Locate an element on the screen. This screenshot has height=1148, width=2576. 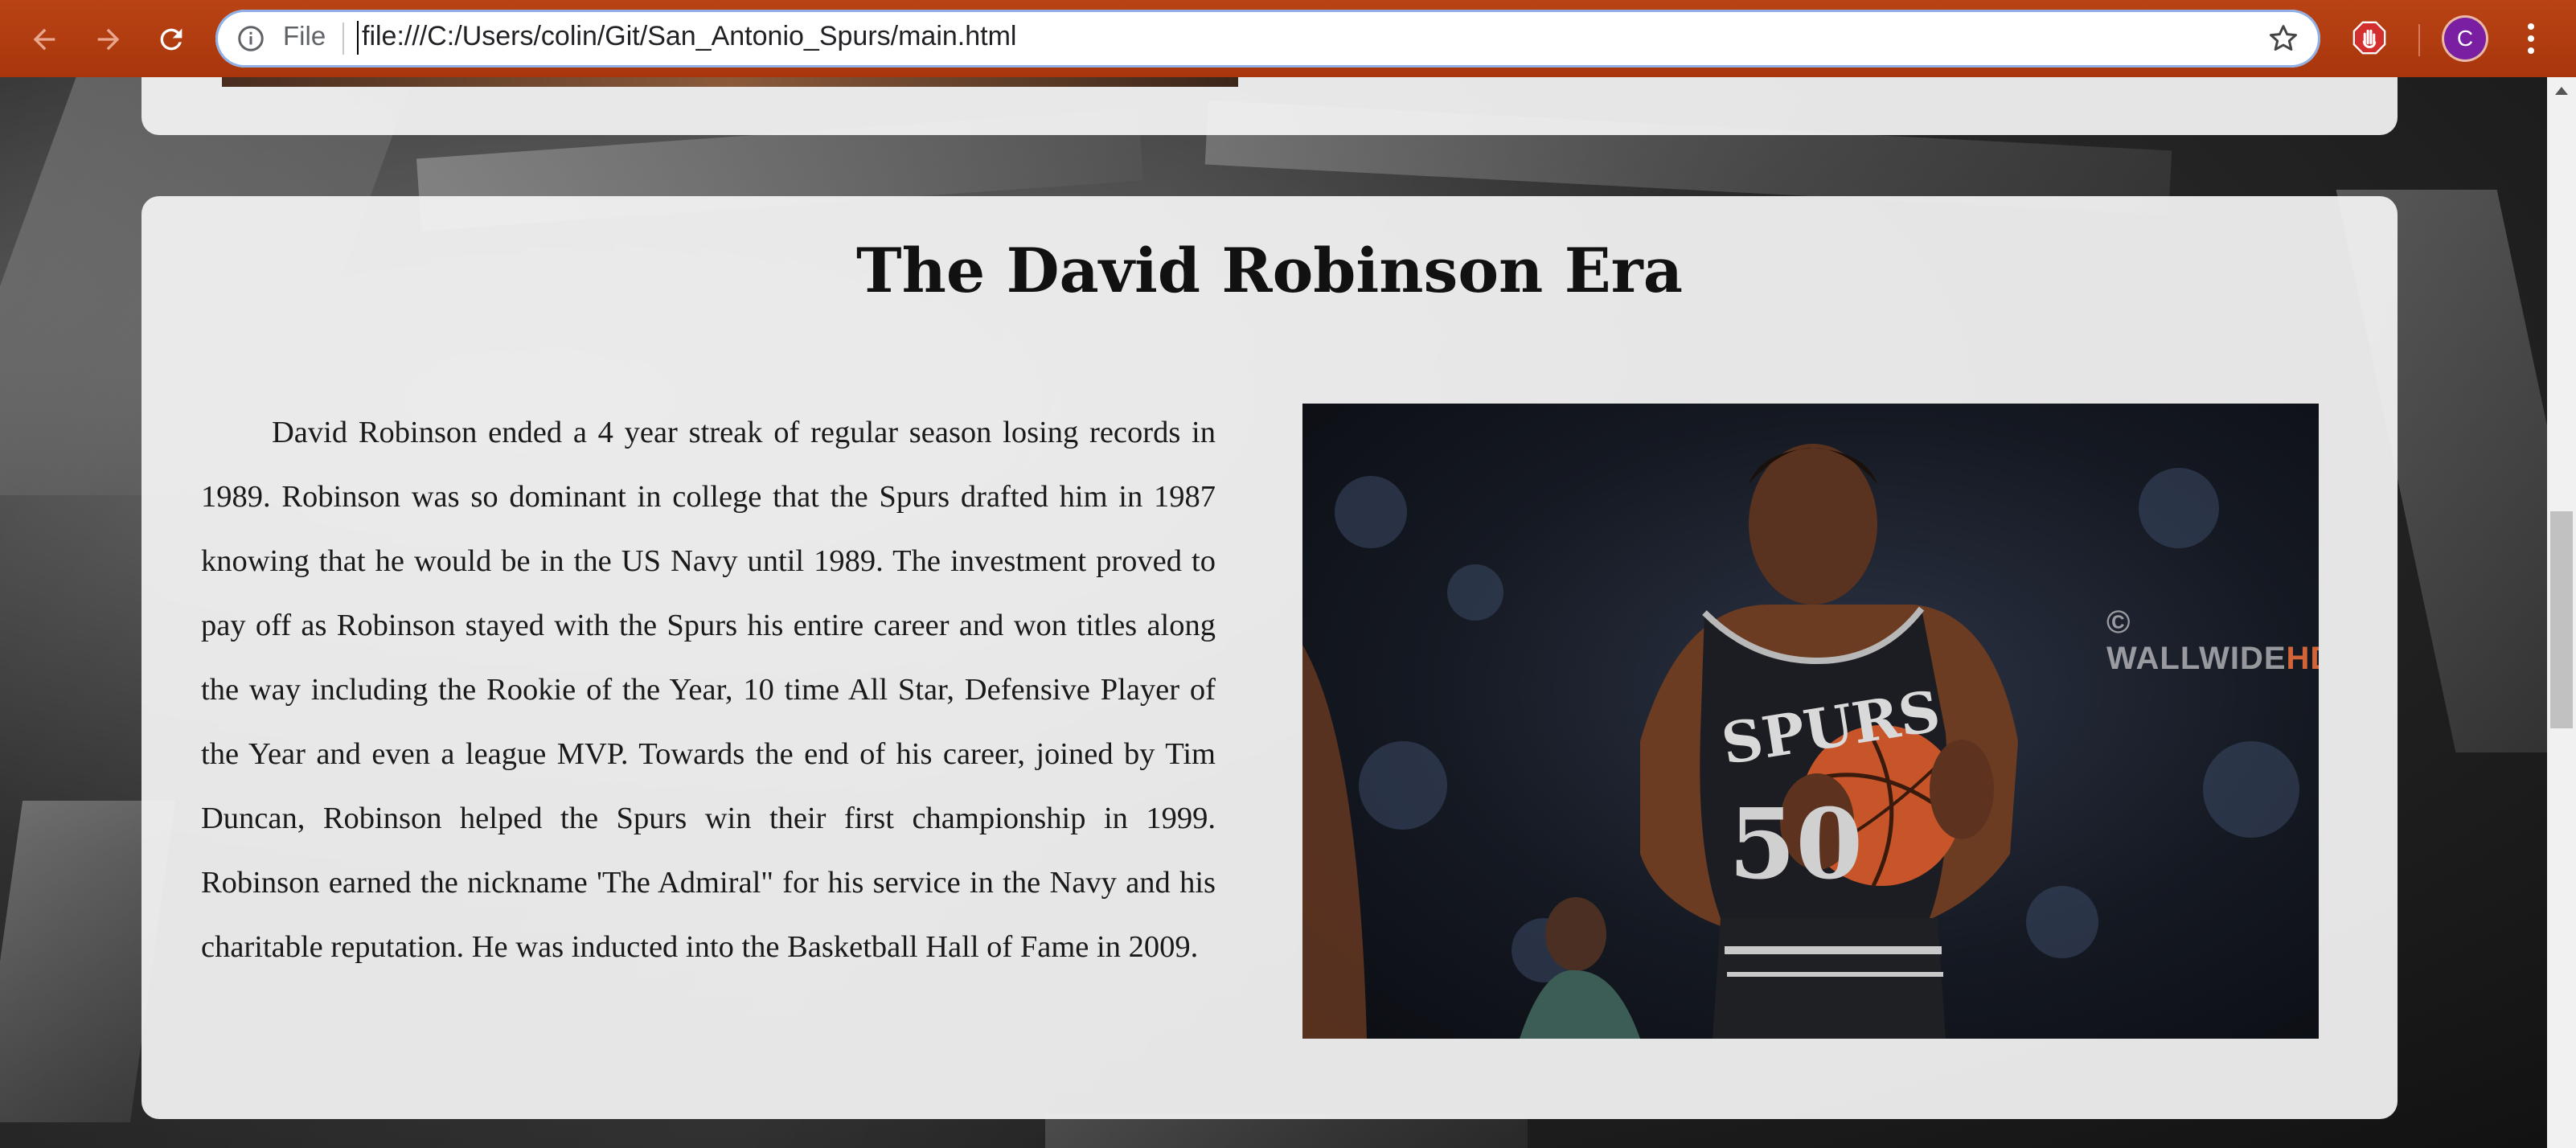
arrow-right-icon is located at coordinates (108, 39).